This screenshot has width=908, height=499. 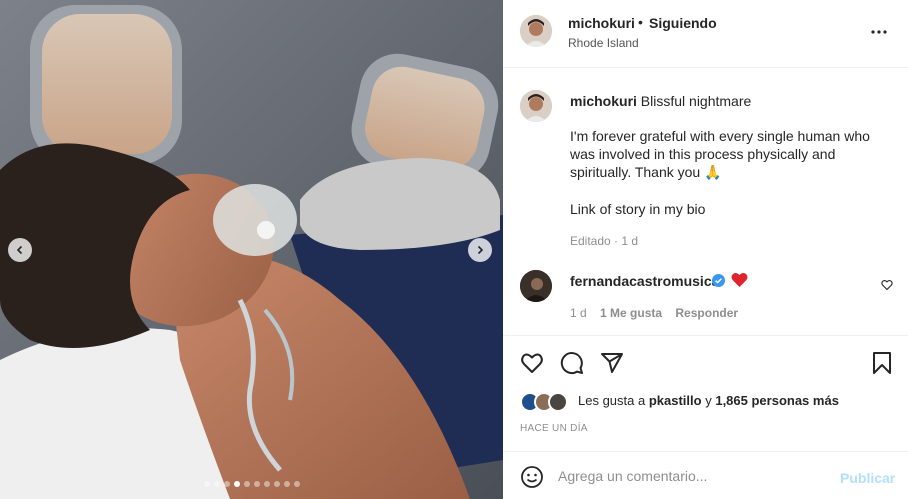 I want to click on comment-icon, so click(x=572, y=363).